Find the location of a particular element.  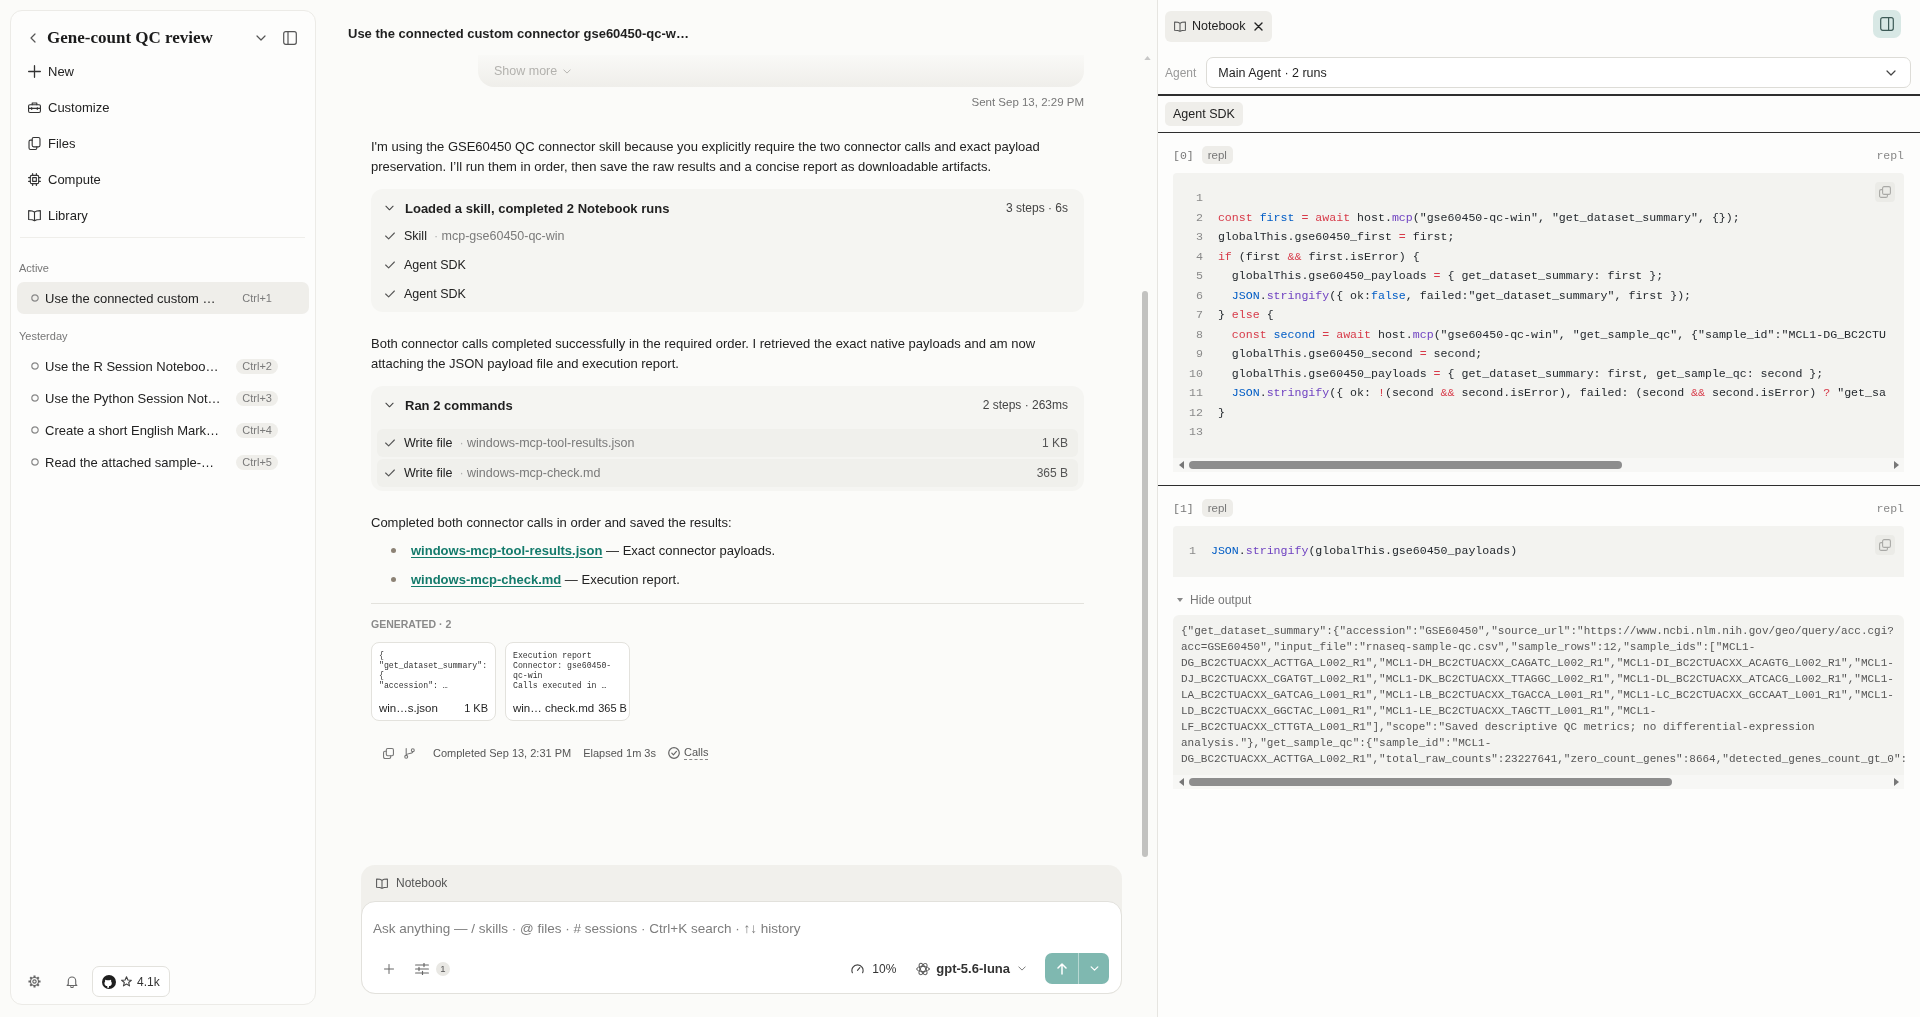

session-item: Use the R Session Noteboo… Ctrl+2 is located at coordinates (163, 366).